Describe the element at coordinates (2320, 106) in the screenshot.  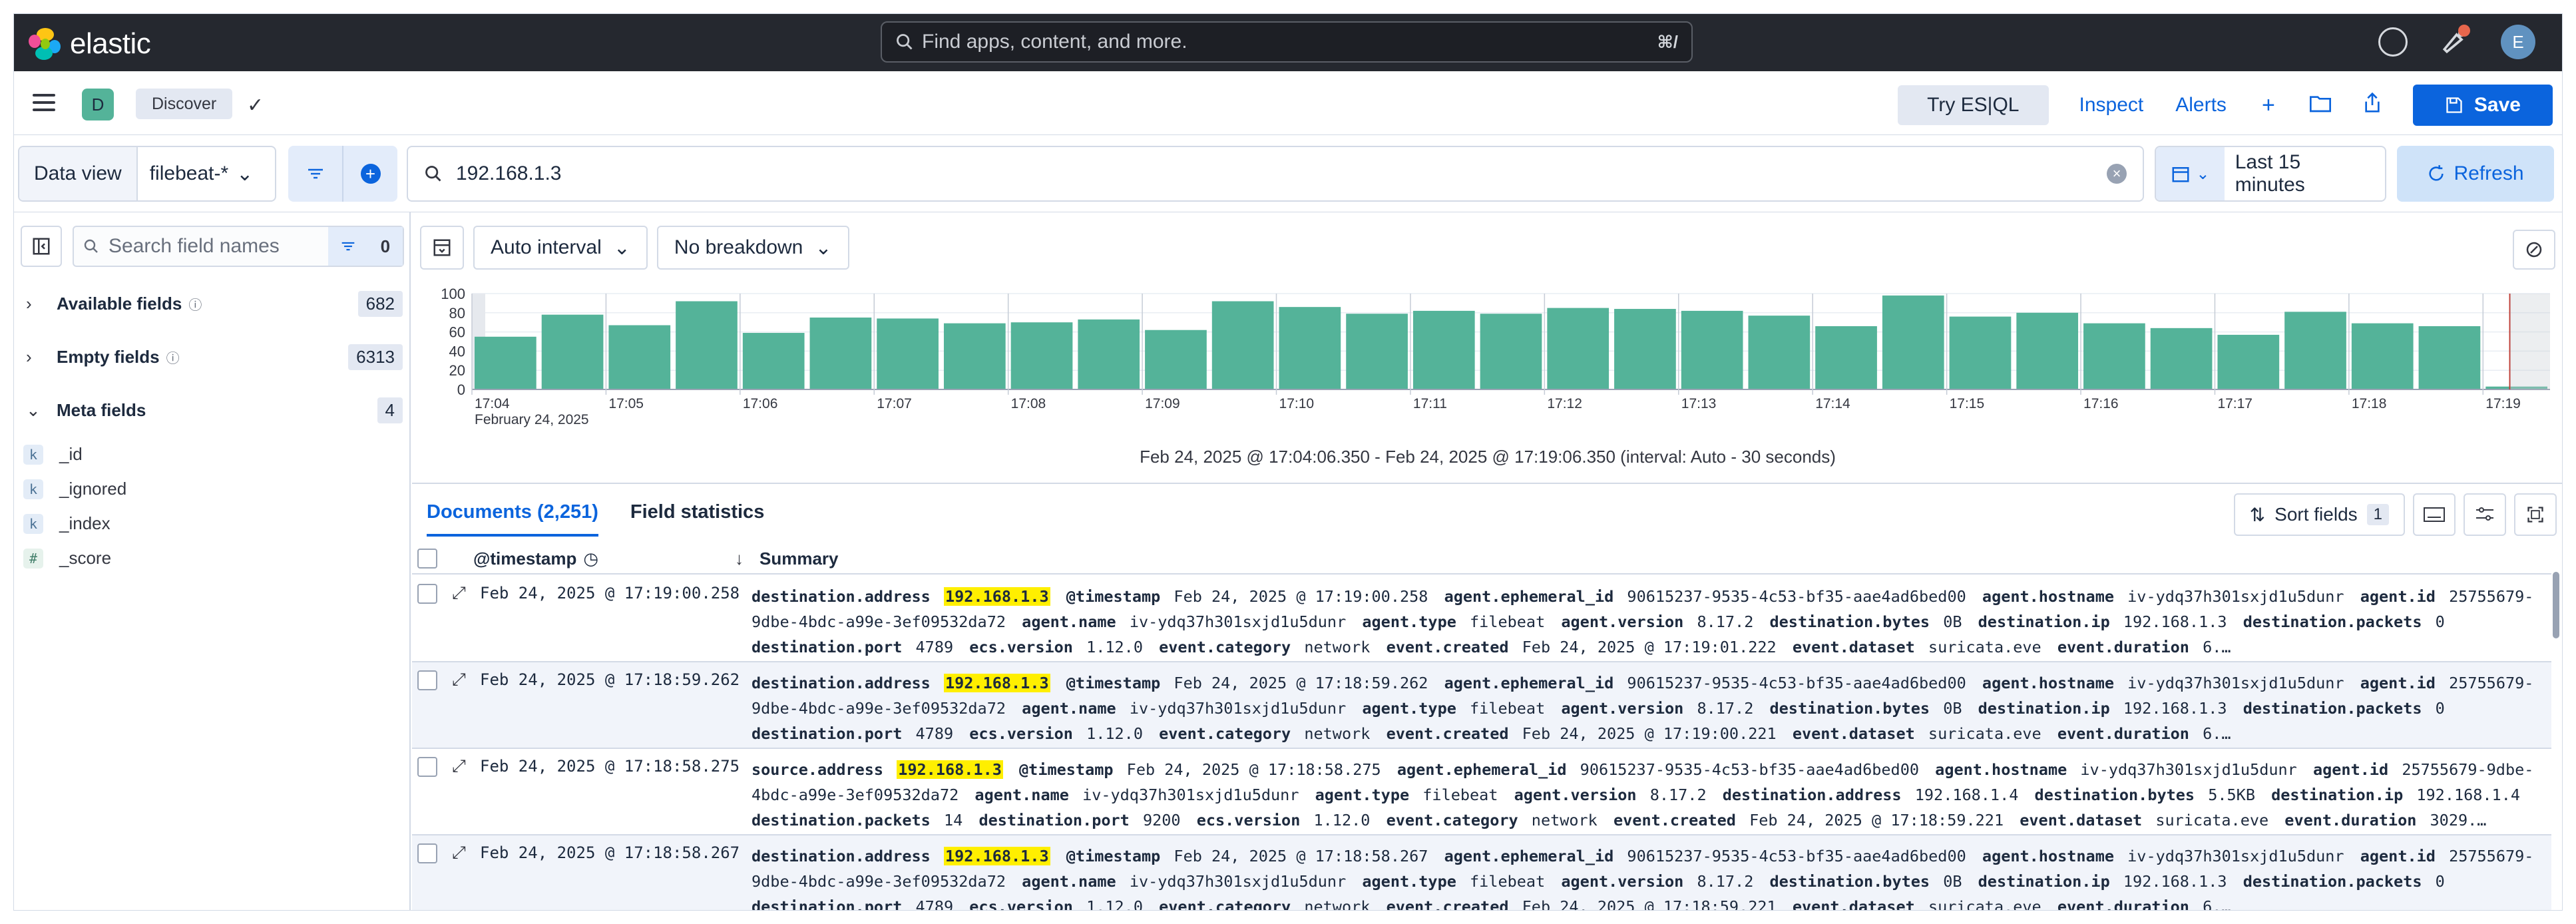
I see `open-folder-icon` at that location.